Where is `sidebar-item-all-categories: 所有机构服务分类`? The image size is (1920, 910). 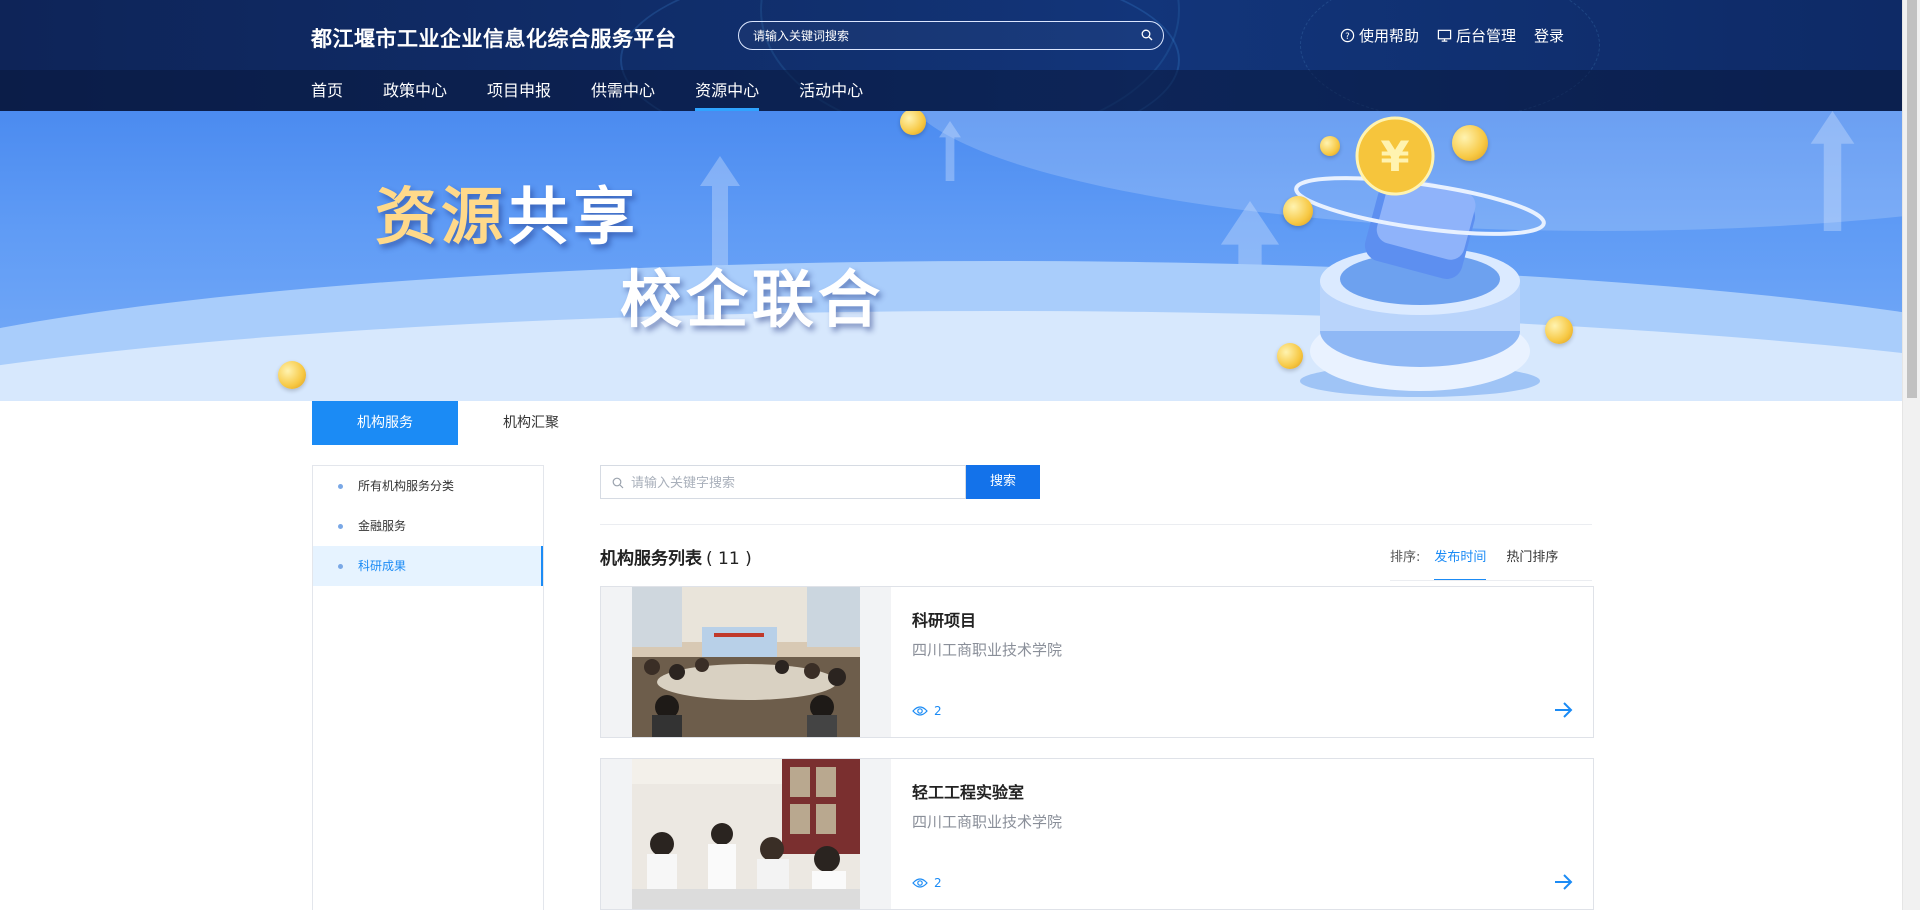
sidebar-item-all-categories: 所有机构服务分类 is located at coordinates (428, 486).